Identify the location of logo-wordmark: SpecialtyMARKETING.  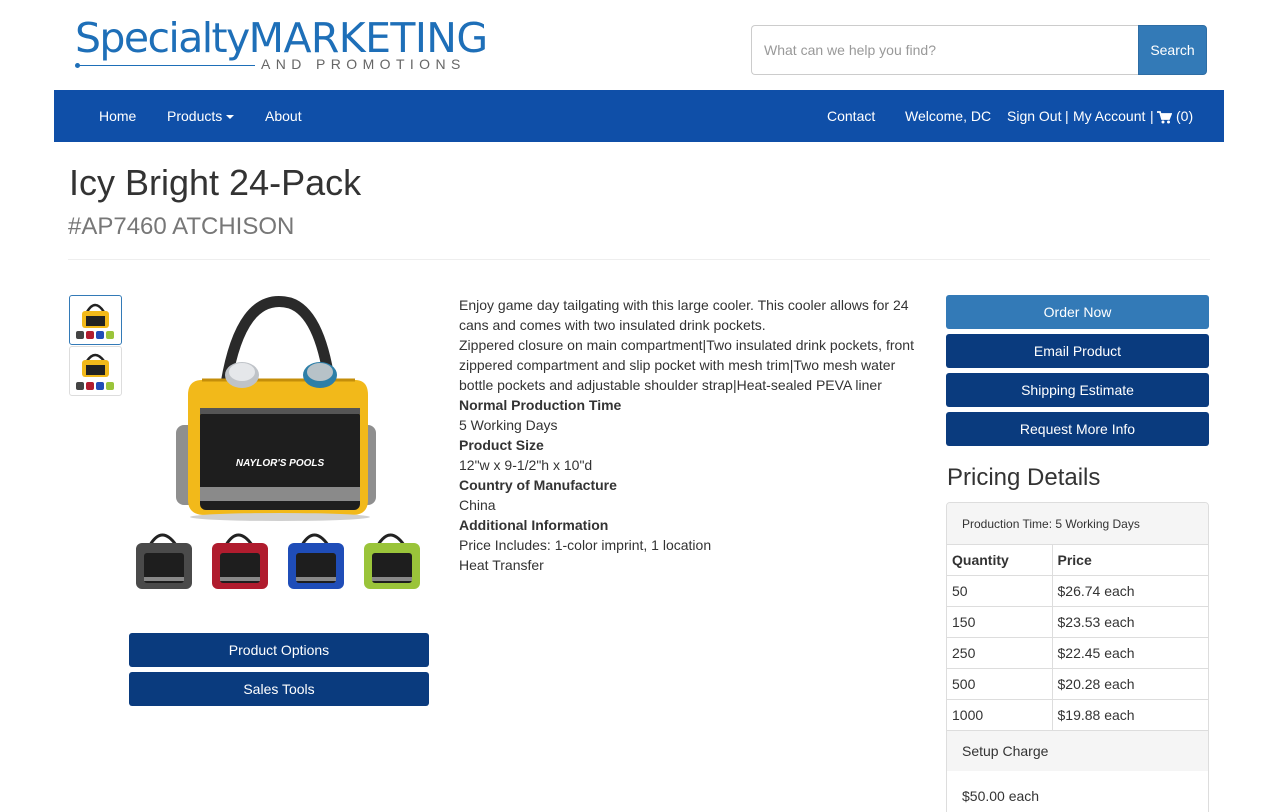
(281, 38).